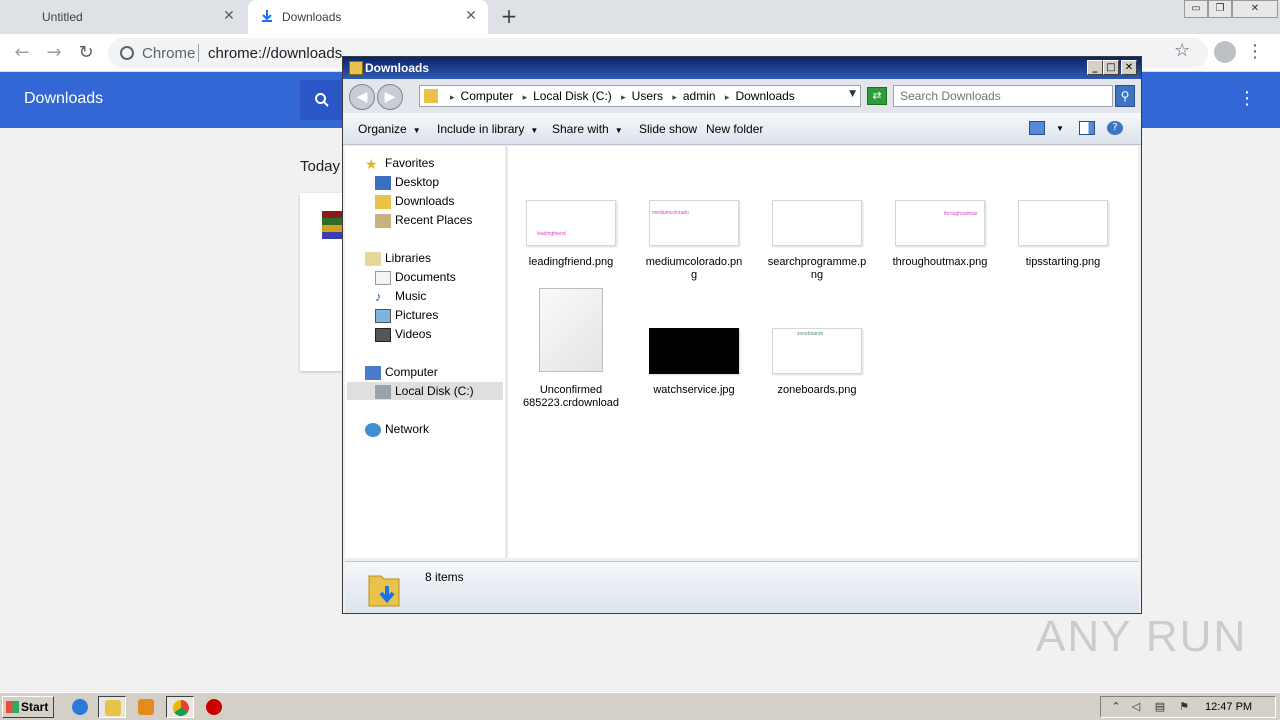 This screenshot has width=1280, height=720. I want to click on nav-favorites: ★ Favorites, so click(399, 163).